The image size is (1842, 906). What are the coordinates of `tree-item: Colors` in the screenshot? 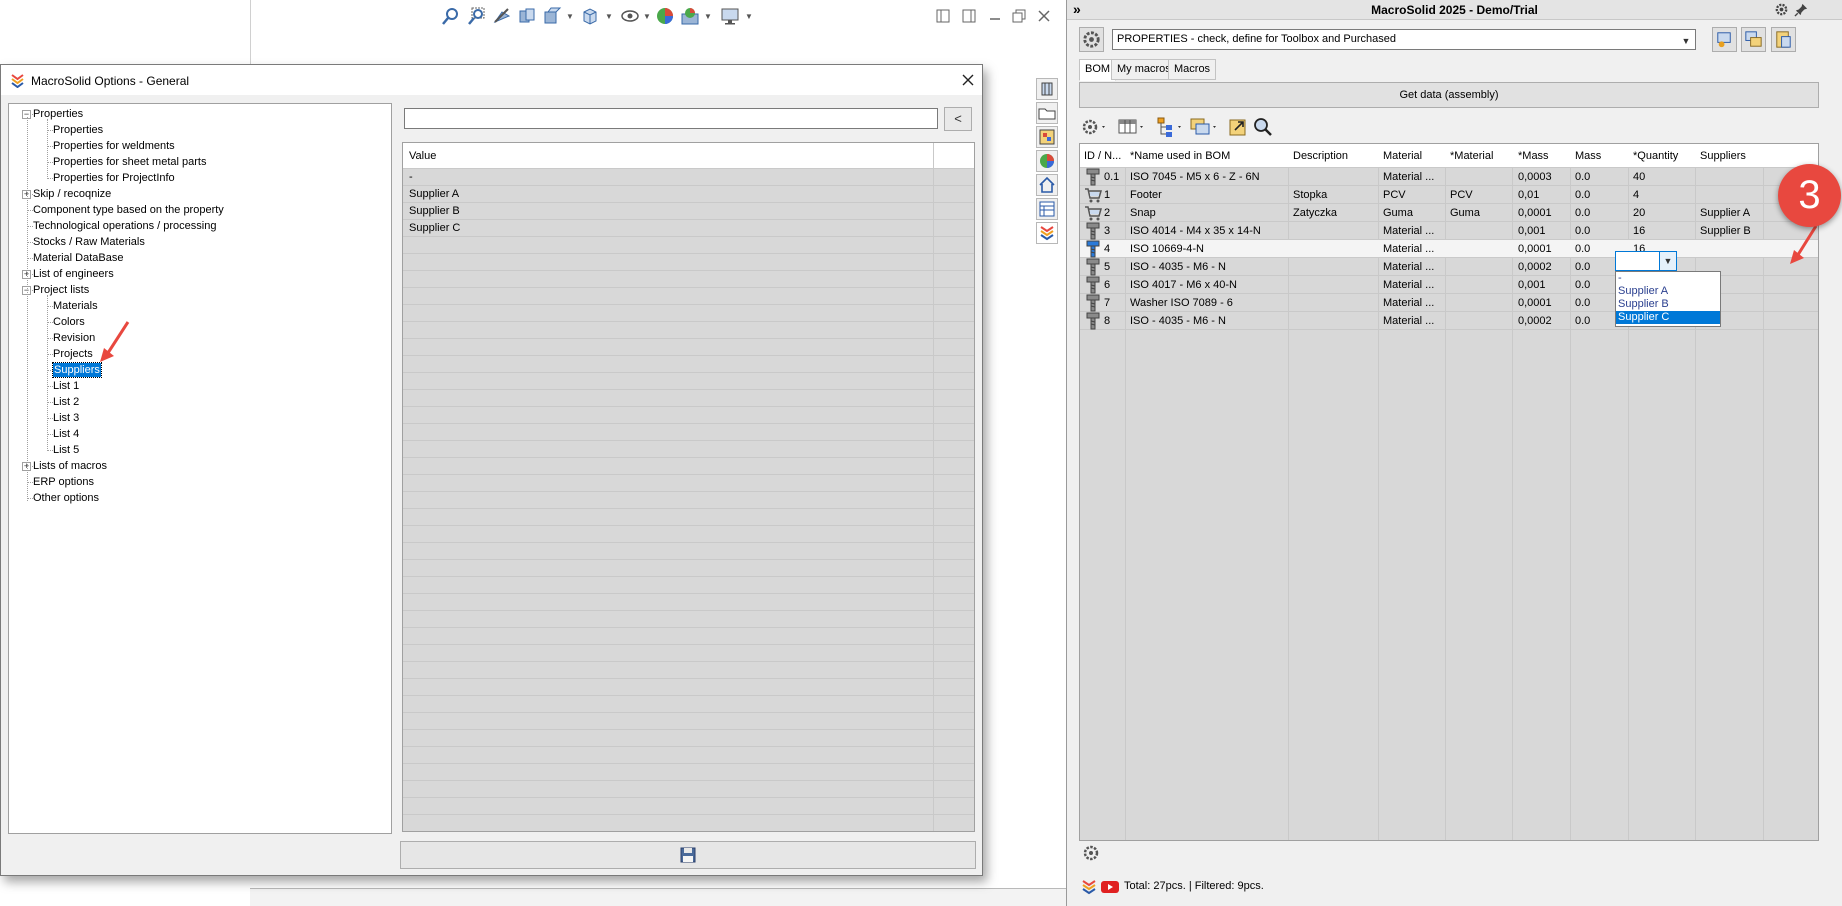 It's located at (69, 322).